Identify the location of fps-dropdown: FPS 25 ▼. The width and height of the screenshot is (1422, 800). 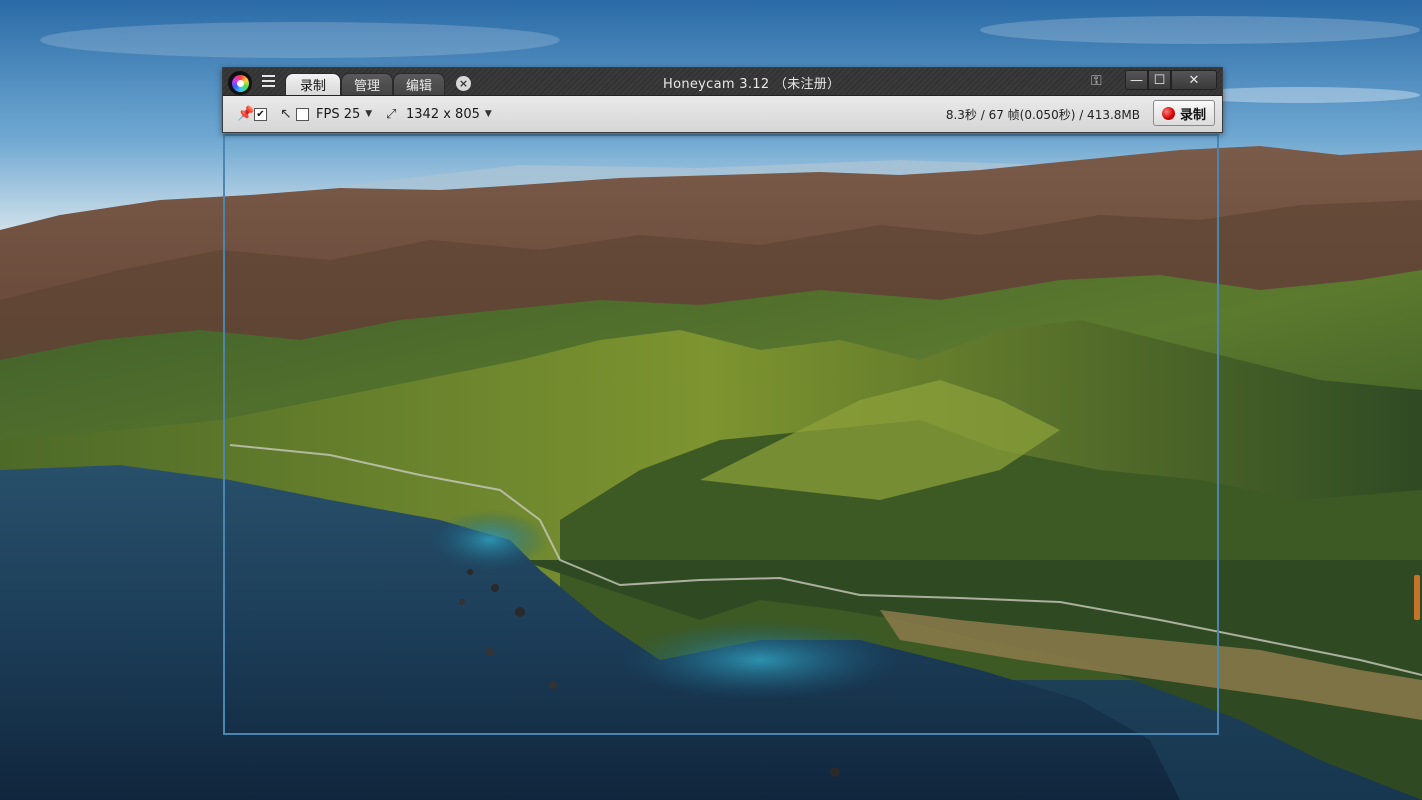
(344, 114).